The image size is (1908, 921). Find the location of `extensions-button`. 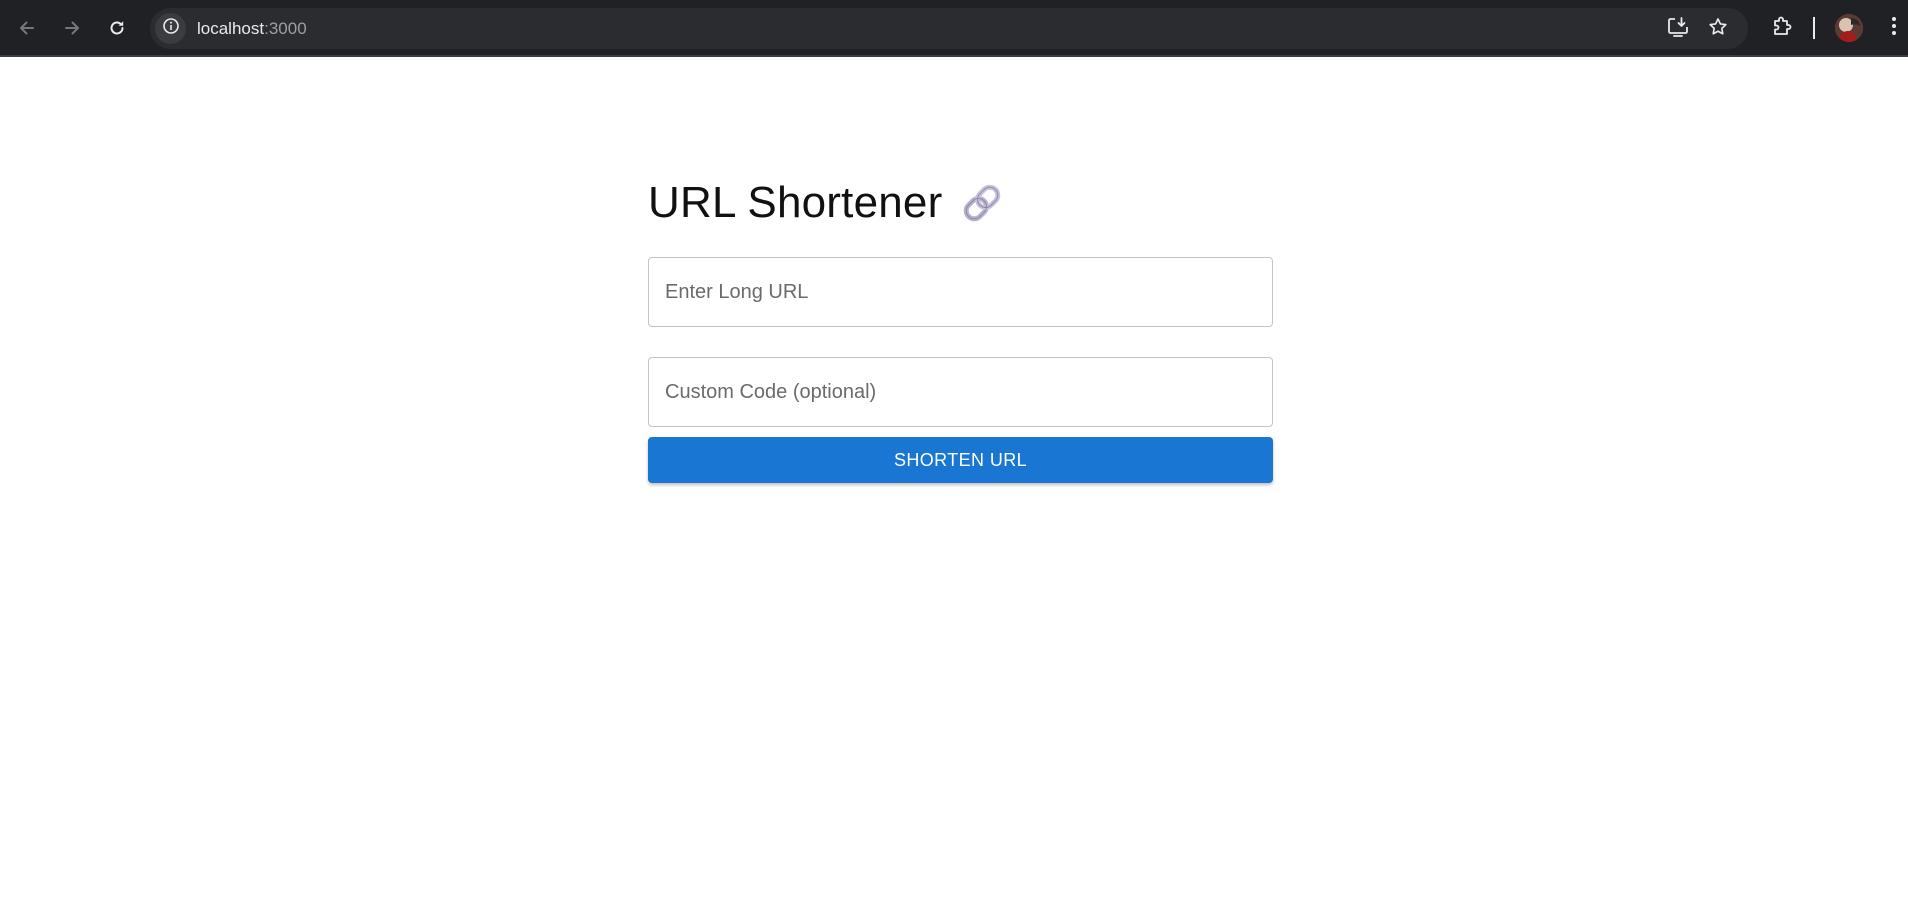

extensions-button is located at coordinates (1782, 28).